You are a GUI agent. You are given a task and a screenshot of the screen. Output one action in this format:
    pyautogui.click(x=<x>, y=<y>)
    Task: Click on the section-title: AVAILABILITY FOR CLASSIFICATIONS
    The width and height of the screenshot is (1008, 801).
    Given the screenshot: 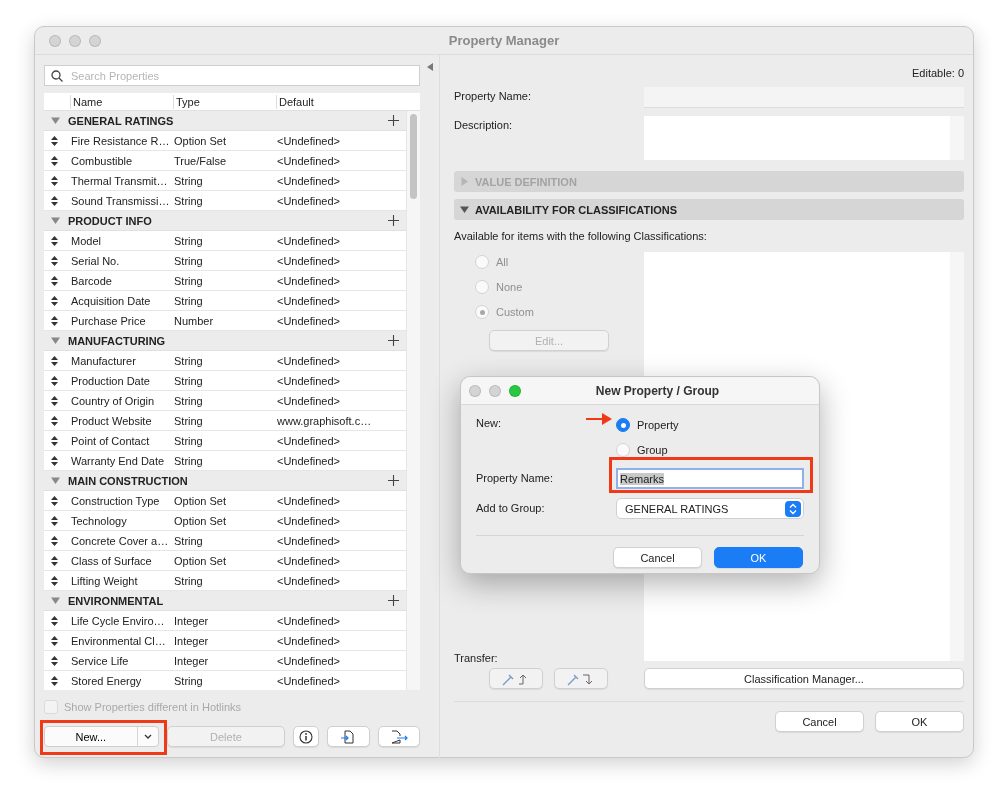 What is the action you would take?
    pyautogui.click(x=576, y=209)
    